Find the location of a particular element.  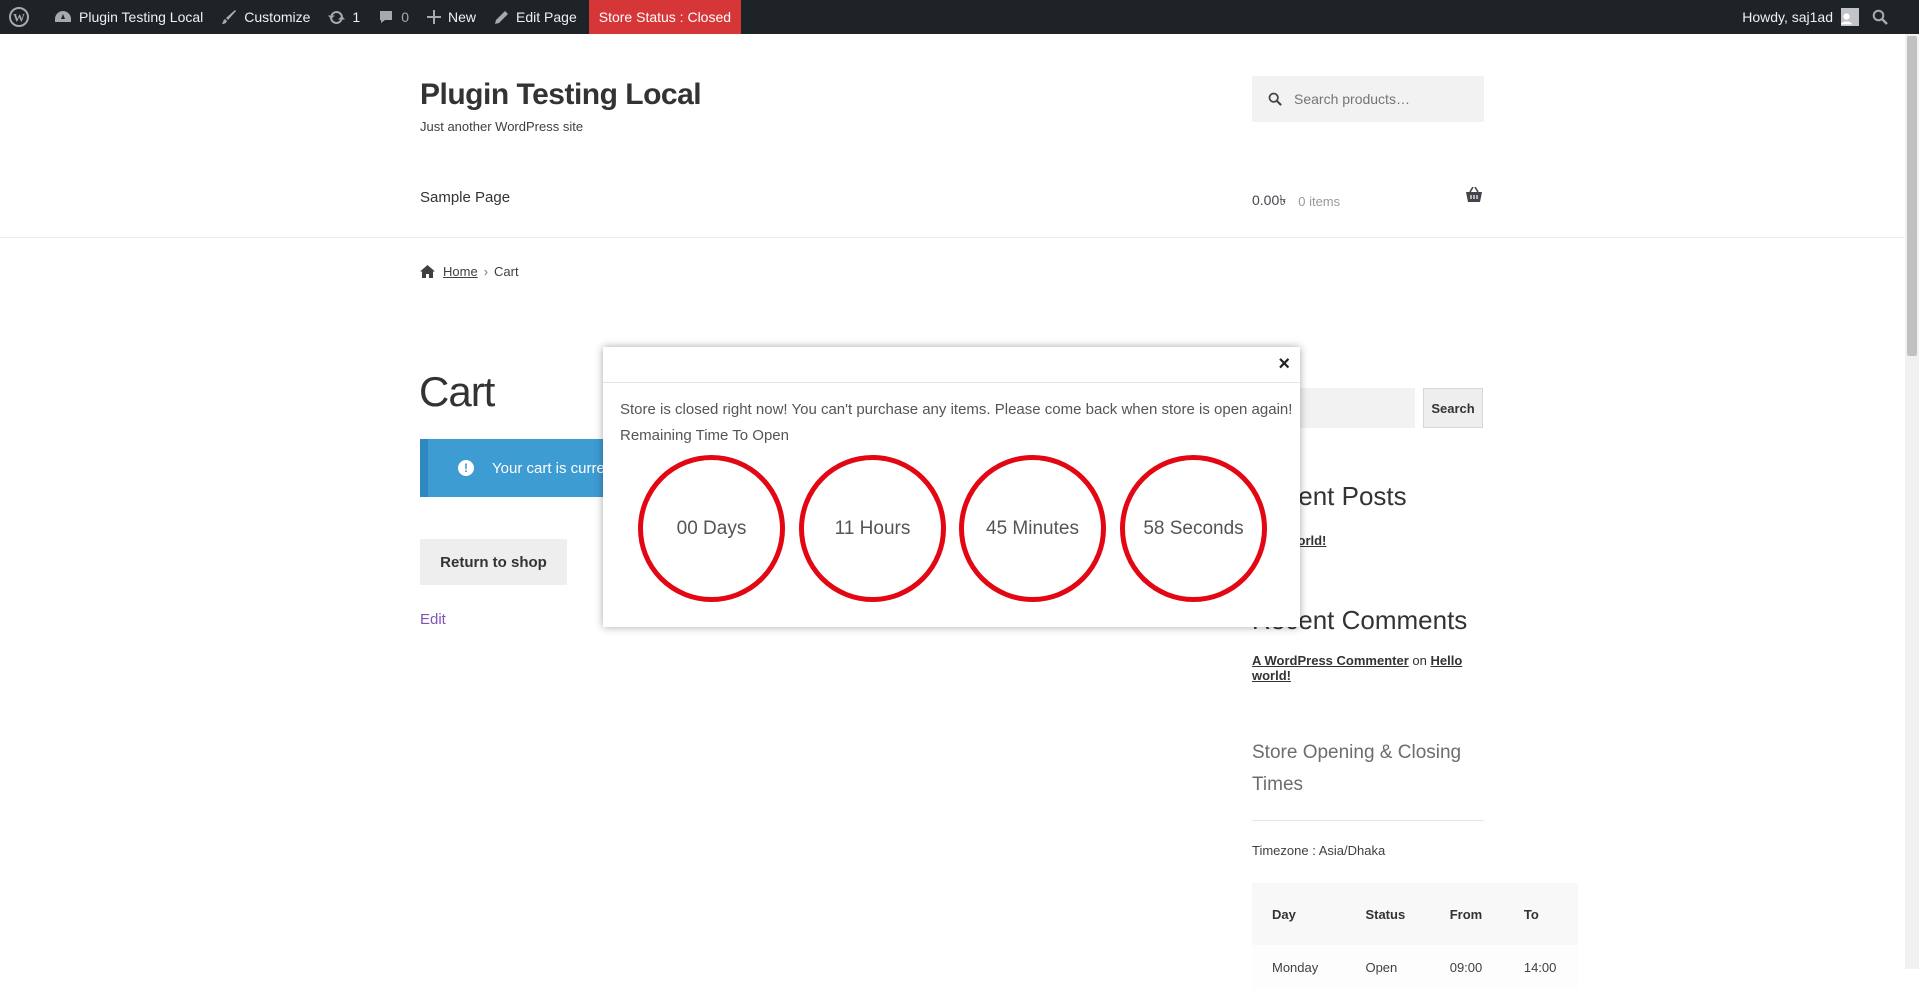

avatar is located at coordinates (1850, 17).